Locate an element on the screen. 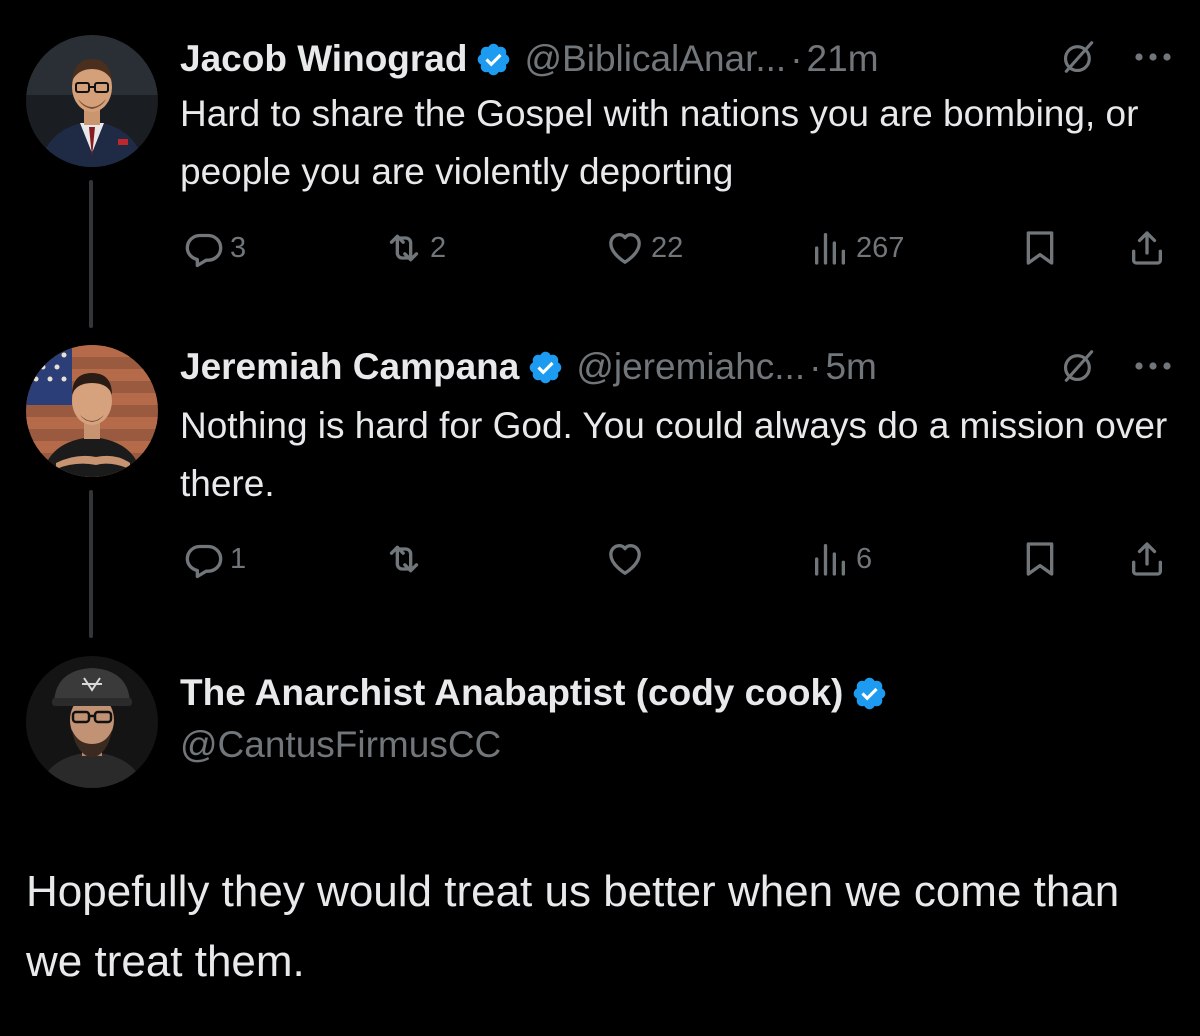 Image resolution: width=1200 pixels, height=1036 pixels. tweet-header: Jeremiah Campana @jeremiahc... · 5m is located at coordinates (528, 367).